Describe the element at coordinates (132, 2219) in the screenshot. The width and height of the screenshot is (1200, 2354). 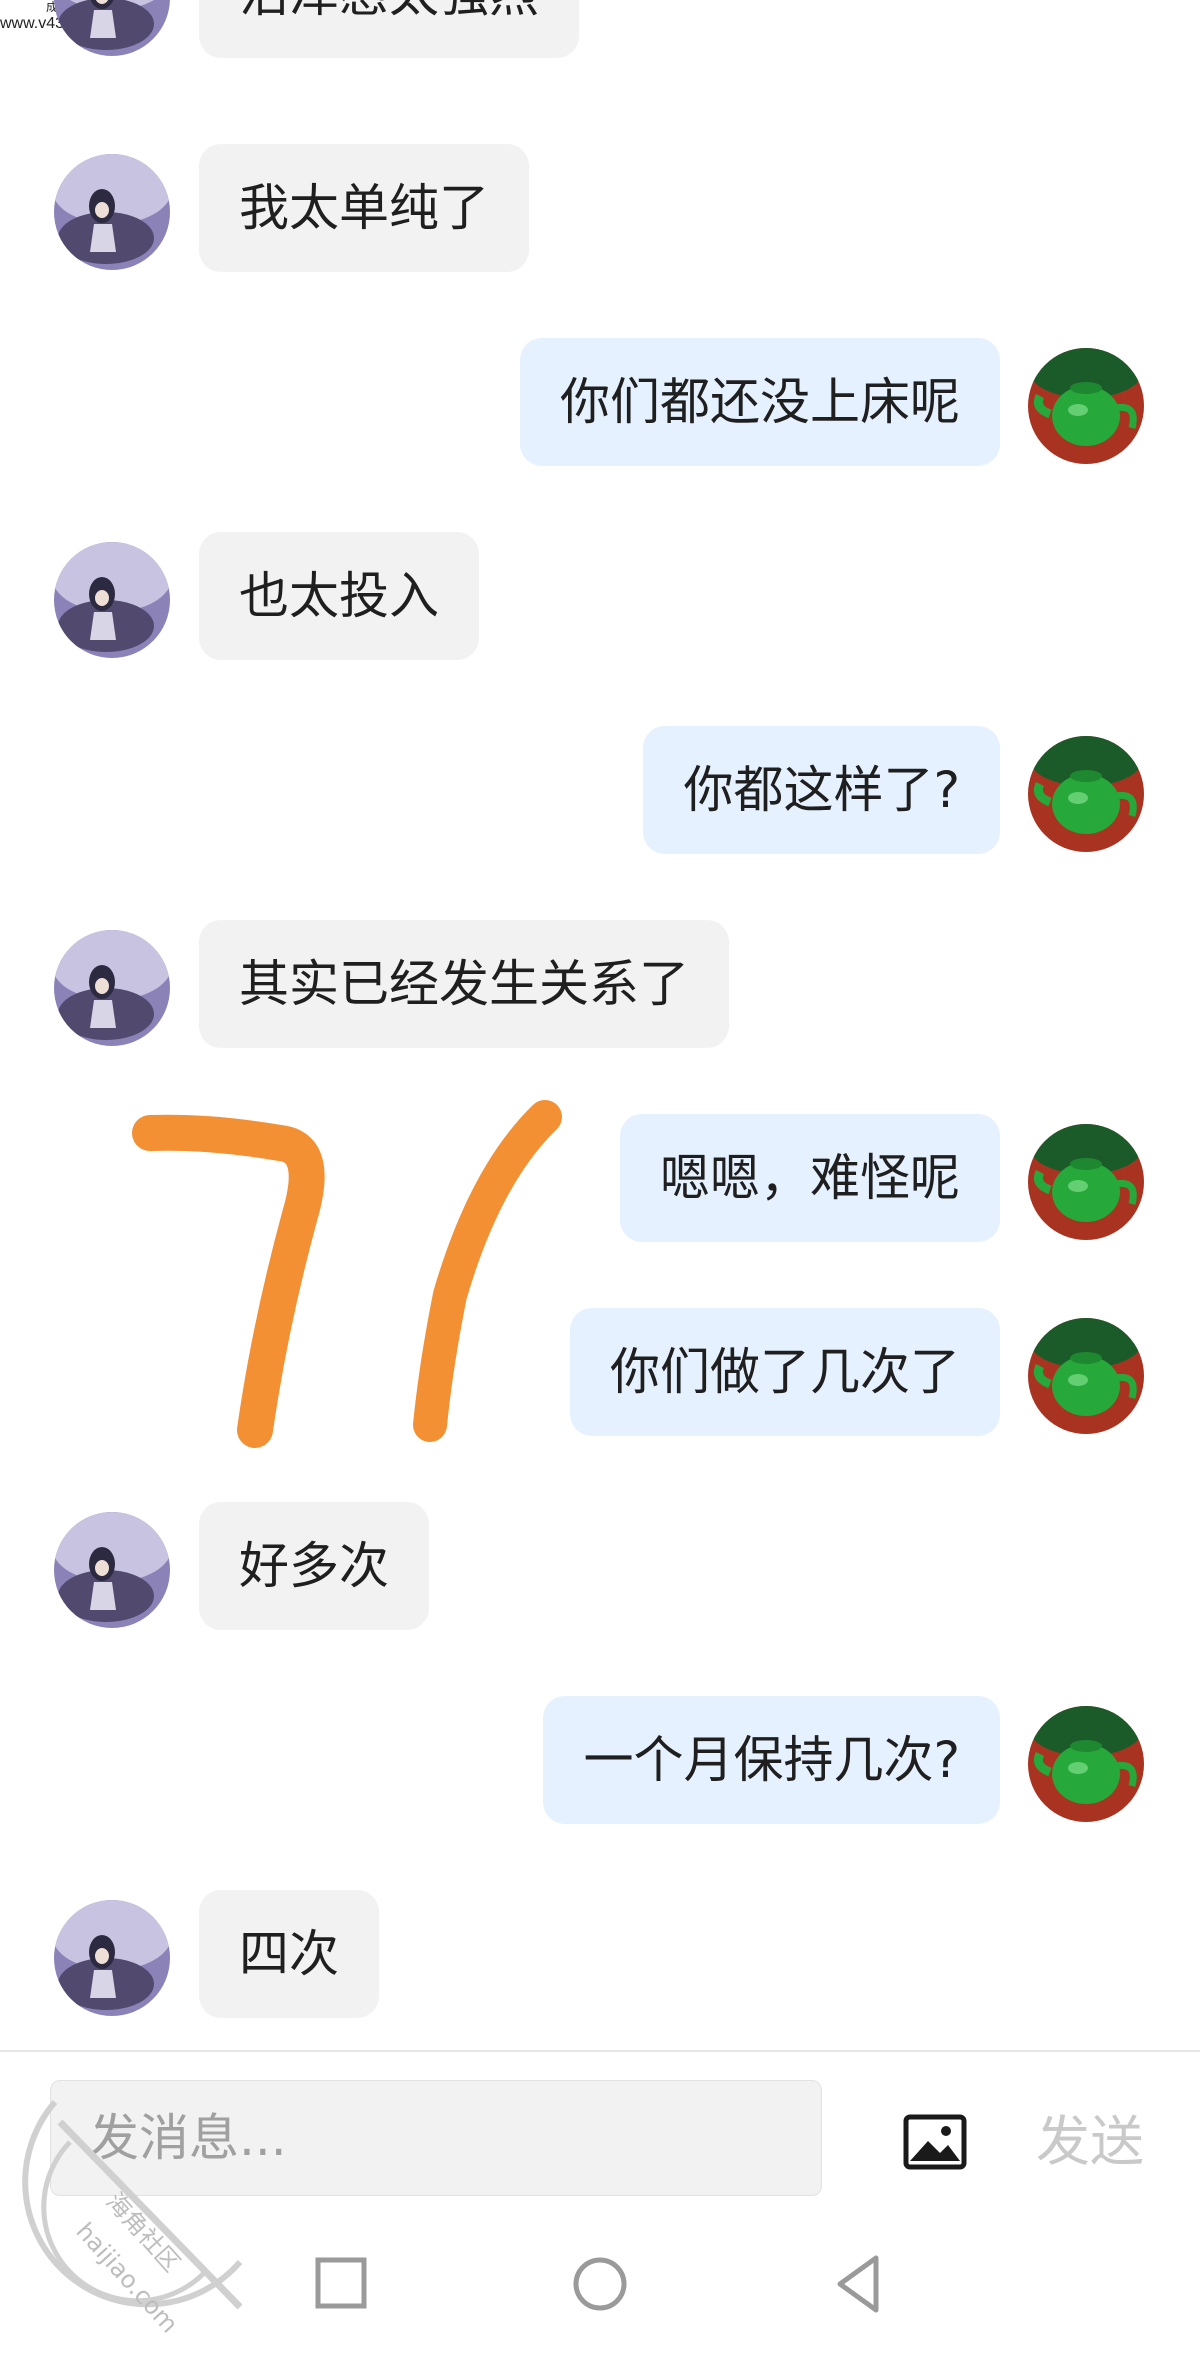
I see `bottom-watermark-logo: 海角社区 haijiao.com` at that location.